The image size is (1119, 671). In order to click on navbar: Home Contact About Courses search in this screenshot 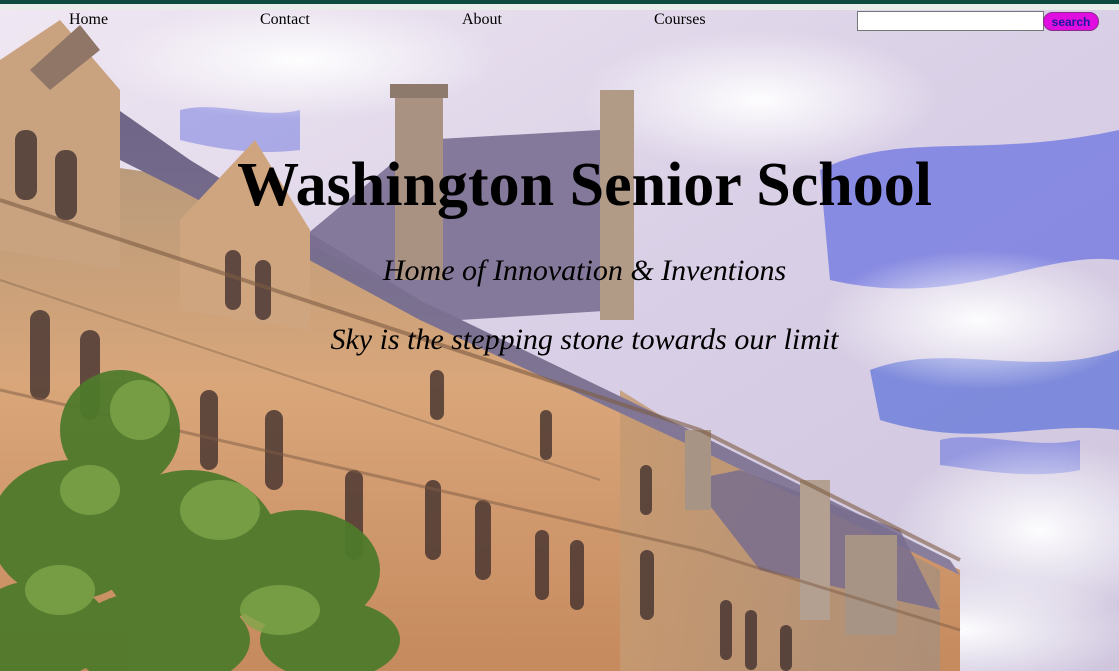, I will do `click(559, 21)`.